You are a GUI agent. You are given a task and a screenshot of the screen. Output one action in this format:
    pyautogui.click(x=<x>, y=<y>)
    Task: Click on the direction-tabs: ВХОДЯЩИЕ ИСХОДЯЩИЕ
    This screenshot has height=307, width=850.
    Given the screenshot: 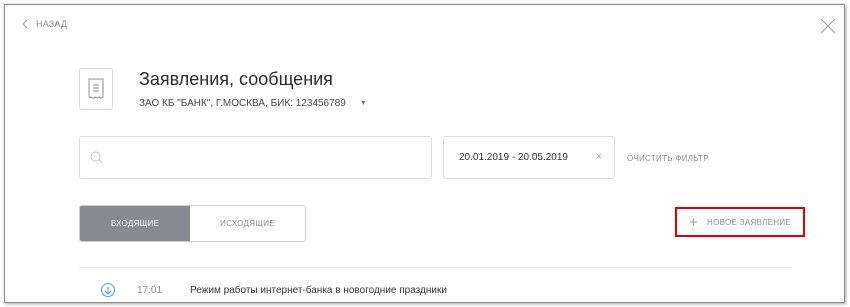 What is the action you would take?
    pyautogui.click(x=192, y=223)
    